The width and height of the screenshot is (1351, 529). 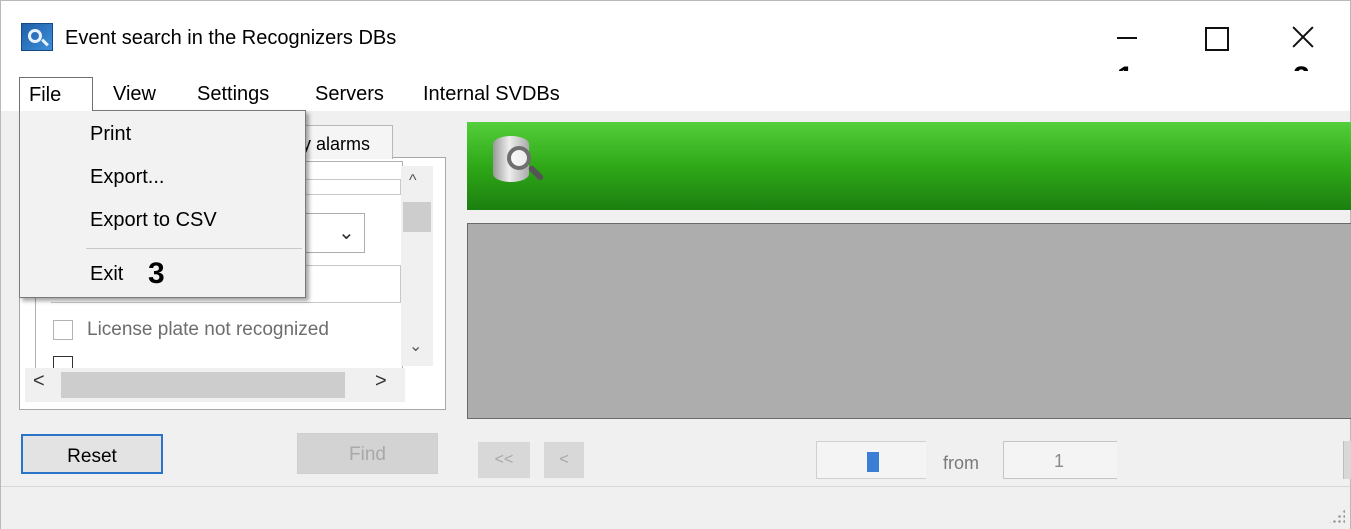 What do you see at coordinates (134, 94) in the screenshot?
I see `menu-view: View` at bounding box center [134, 94].